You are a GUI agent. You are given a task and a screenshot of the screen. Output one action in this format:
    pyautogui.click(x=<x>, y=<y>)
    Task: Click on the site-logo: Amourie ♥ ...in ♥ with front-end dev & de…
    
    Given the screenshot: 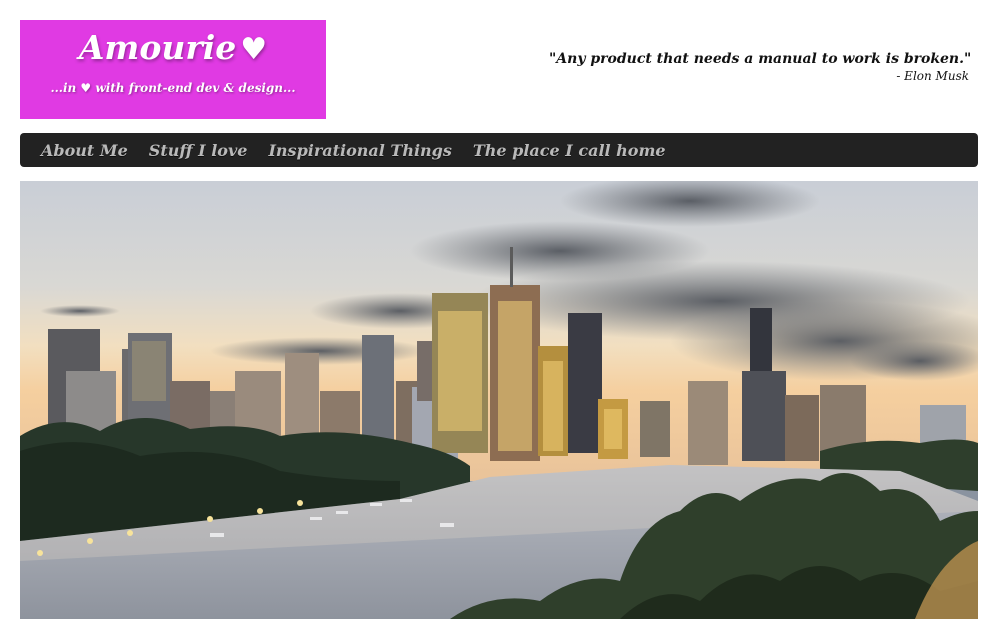 What is the action you would take?
    pyautogui.click(x=173, y=69)
    